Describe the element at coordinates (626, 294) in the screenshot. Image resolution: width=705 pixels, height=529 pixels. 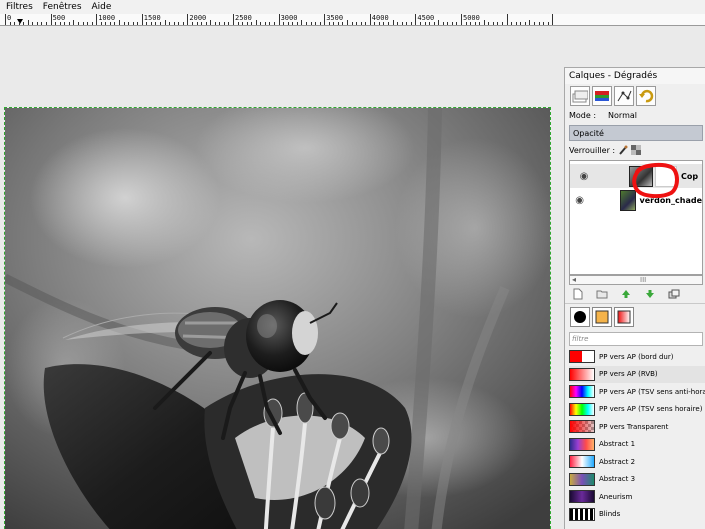
I see `raise-layer-icon` at that location.